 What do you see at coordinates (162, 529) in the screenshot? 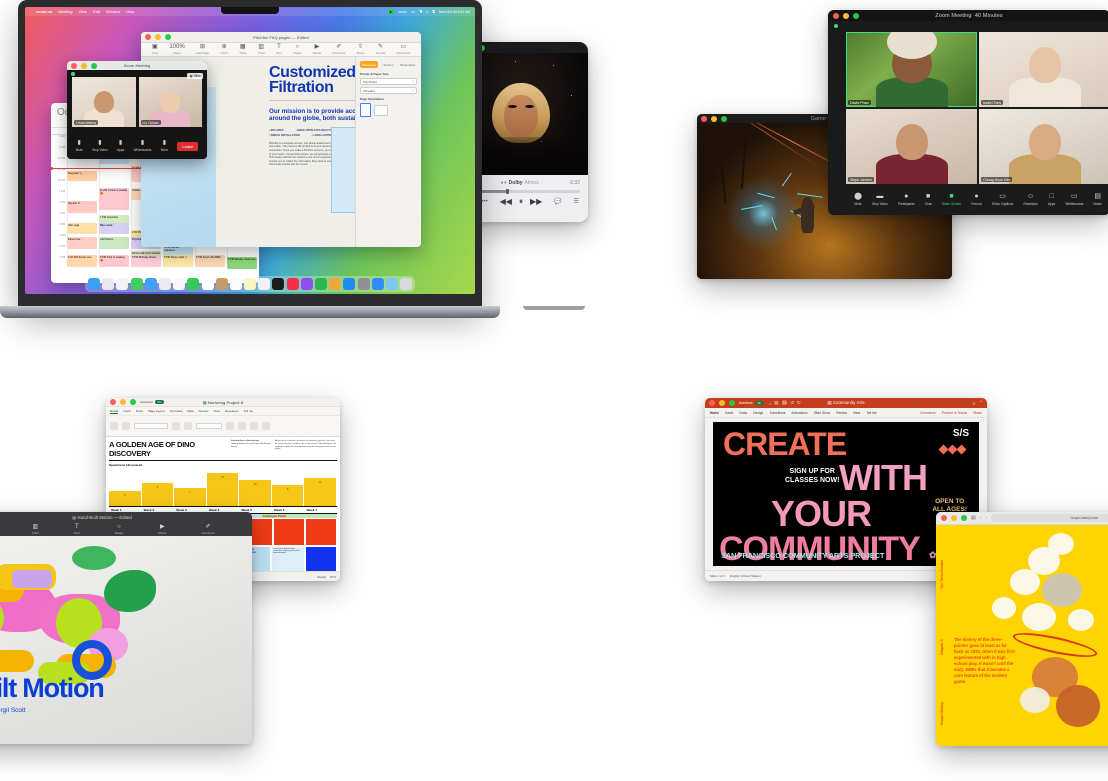
I see `keynote-media-button: ▶ Media` at bounding box center [162, 529].